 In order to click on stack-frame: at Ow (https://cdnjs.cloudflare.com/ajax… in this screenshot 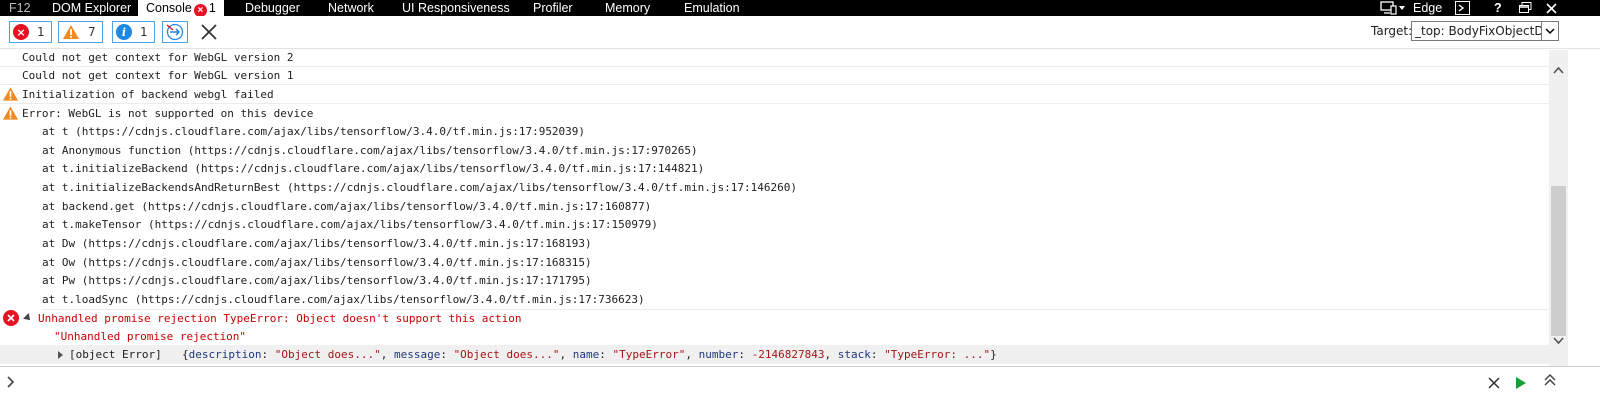, I will do `click(317, 262)`.